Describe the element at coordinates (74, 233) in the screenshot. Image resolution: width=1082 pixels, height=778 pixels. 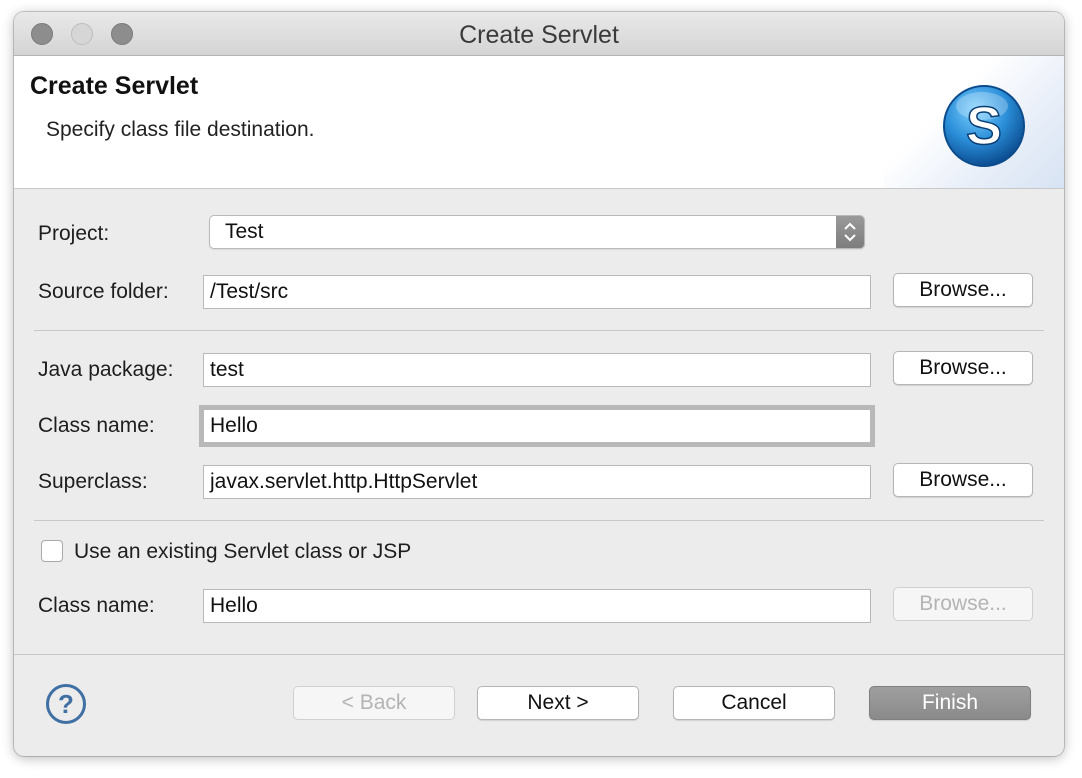
I see `project-label: Project:` at that location.